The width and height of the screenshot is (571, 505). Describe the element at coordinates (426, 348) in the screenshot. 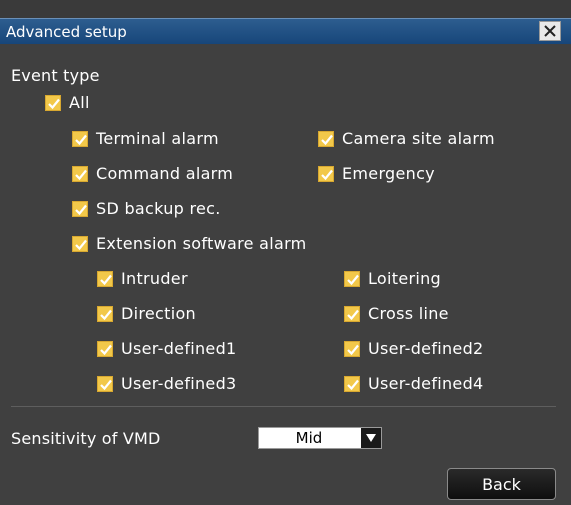

I see `user-defined2-label: User-defined2` at that location.